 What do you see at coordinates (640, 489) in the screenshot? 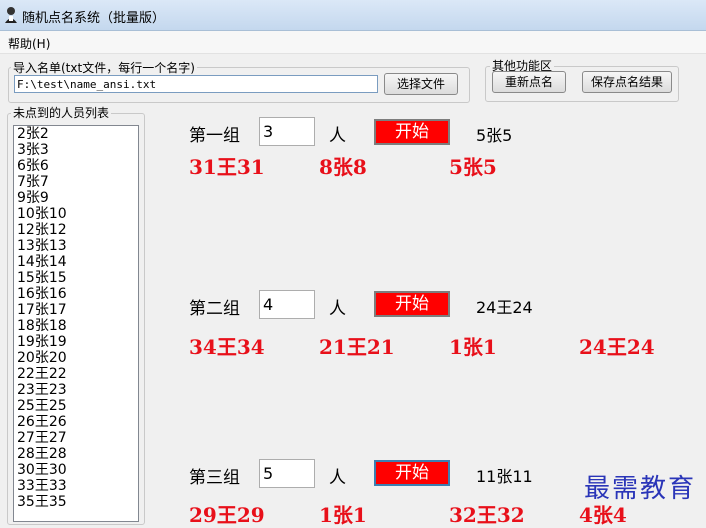
I see `watermark-text: 最需教育` at bounding box center [640, 489].